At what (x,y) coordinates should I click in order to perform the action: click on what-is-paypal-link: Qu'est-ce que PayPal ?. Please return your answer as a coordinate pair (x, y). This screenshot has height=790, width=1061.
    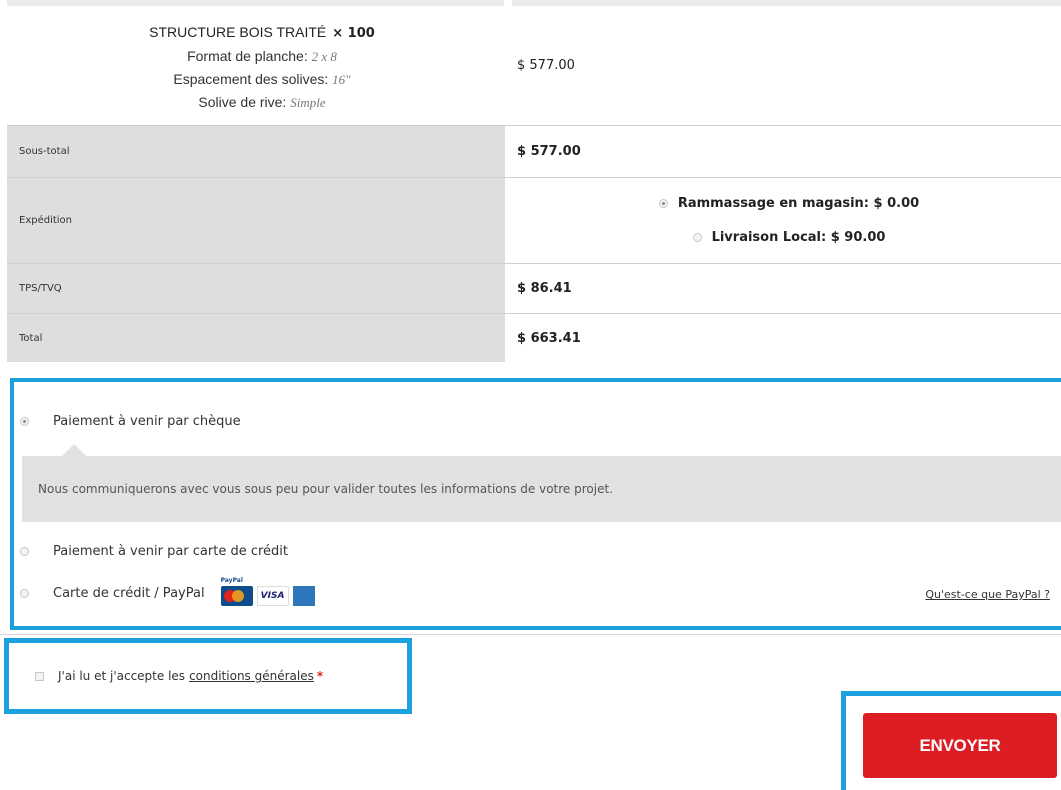
    Looking at the image, I should click on (987, 594).